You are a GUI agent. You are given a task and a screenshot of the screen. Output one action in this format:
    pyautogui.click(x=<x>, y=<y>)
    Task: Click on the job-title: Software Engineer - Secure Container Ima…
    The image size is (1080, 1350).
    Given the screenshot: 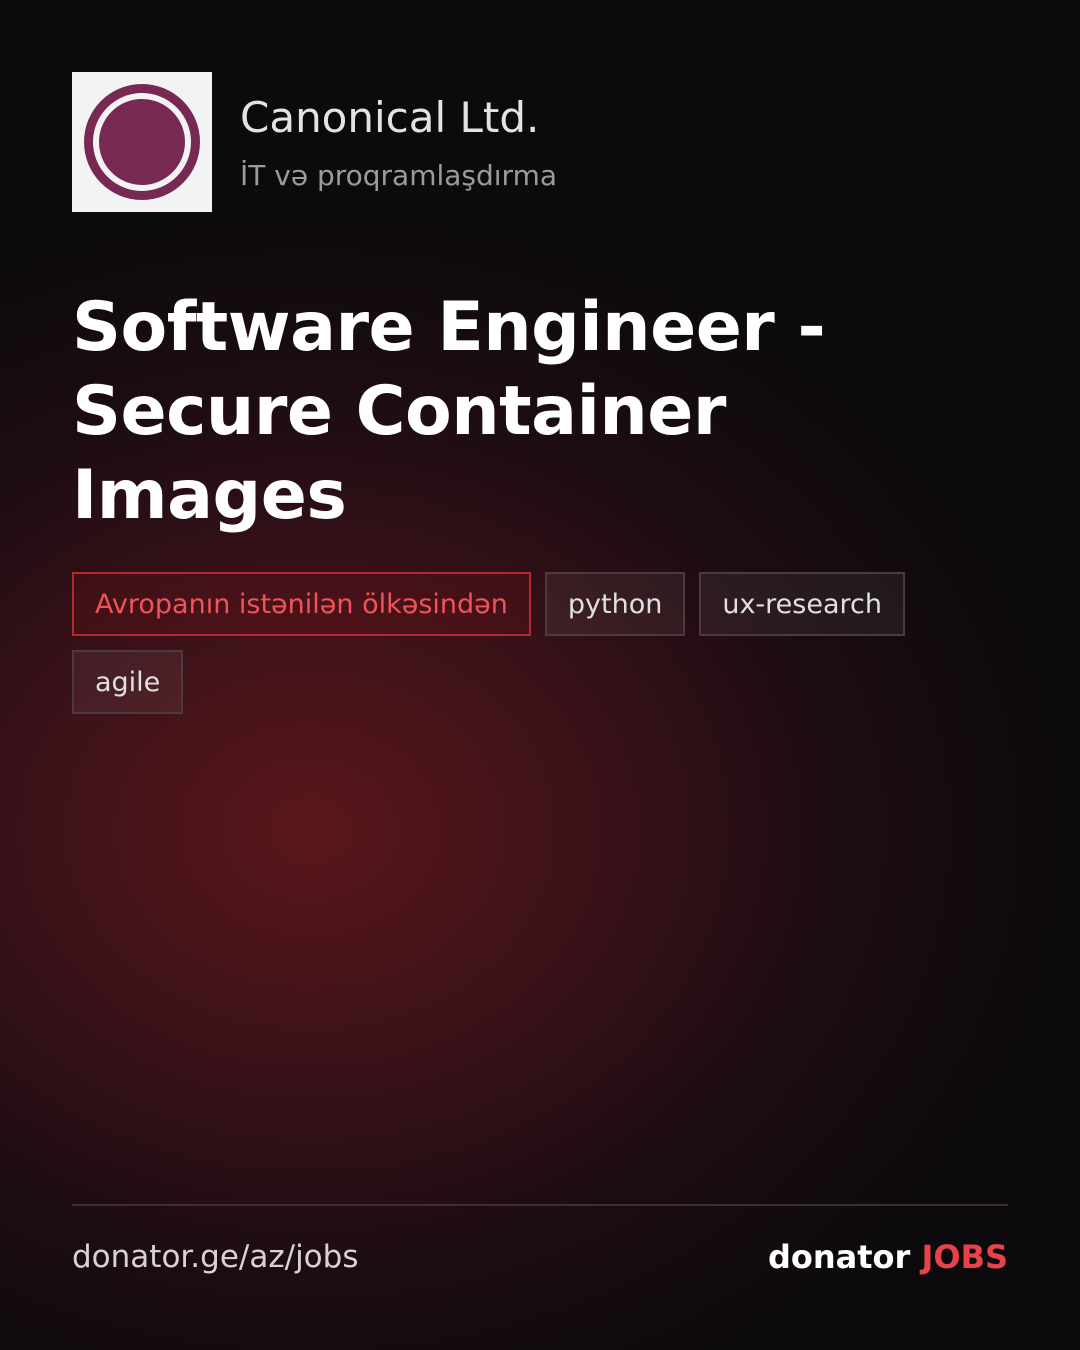 What is the action you would take?
    pyautogui.click(x=449, y=411)
    